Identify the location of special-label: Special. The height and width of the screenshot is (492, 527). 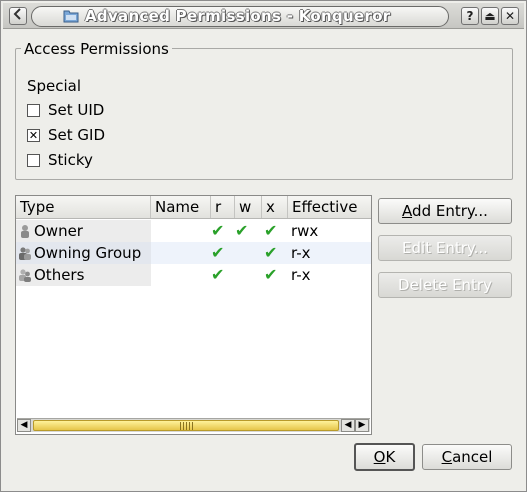
(54, 86).